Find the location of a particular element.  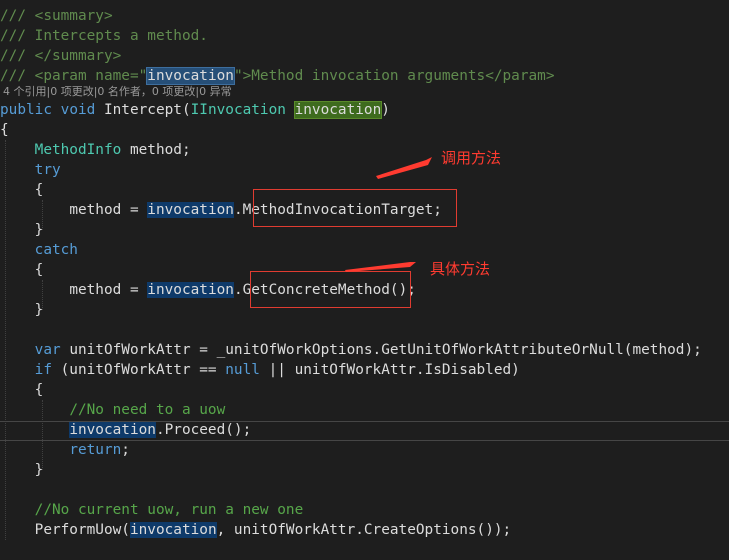

annotation-call-method: 调用方法 is located at coordinates (471, 158).